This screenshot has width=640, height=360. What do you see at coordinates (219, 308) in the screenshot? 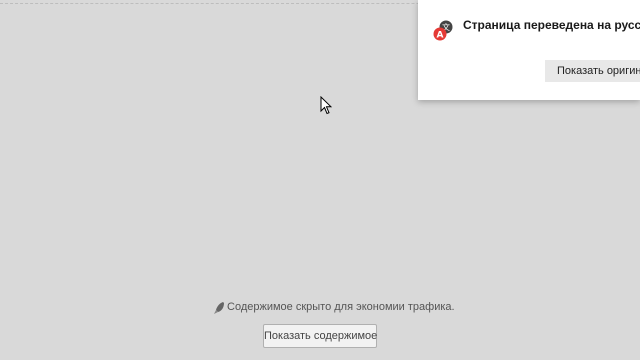
I see `rocket-icon` at bounding box center [219, 308].